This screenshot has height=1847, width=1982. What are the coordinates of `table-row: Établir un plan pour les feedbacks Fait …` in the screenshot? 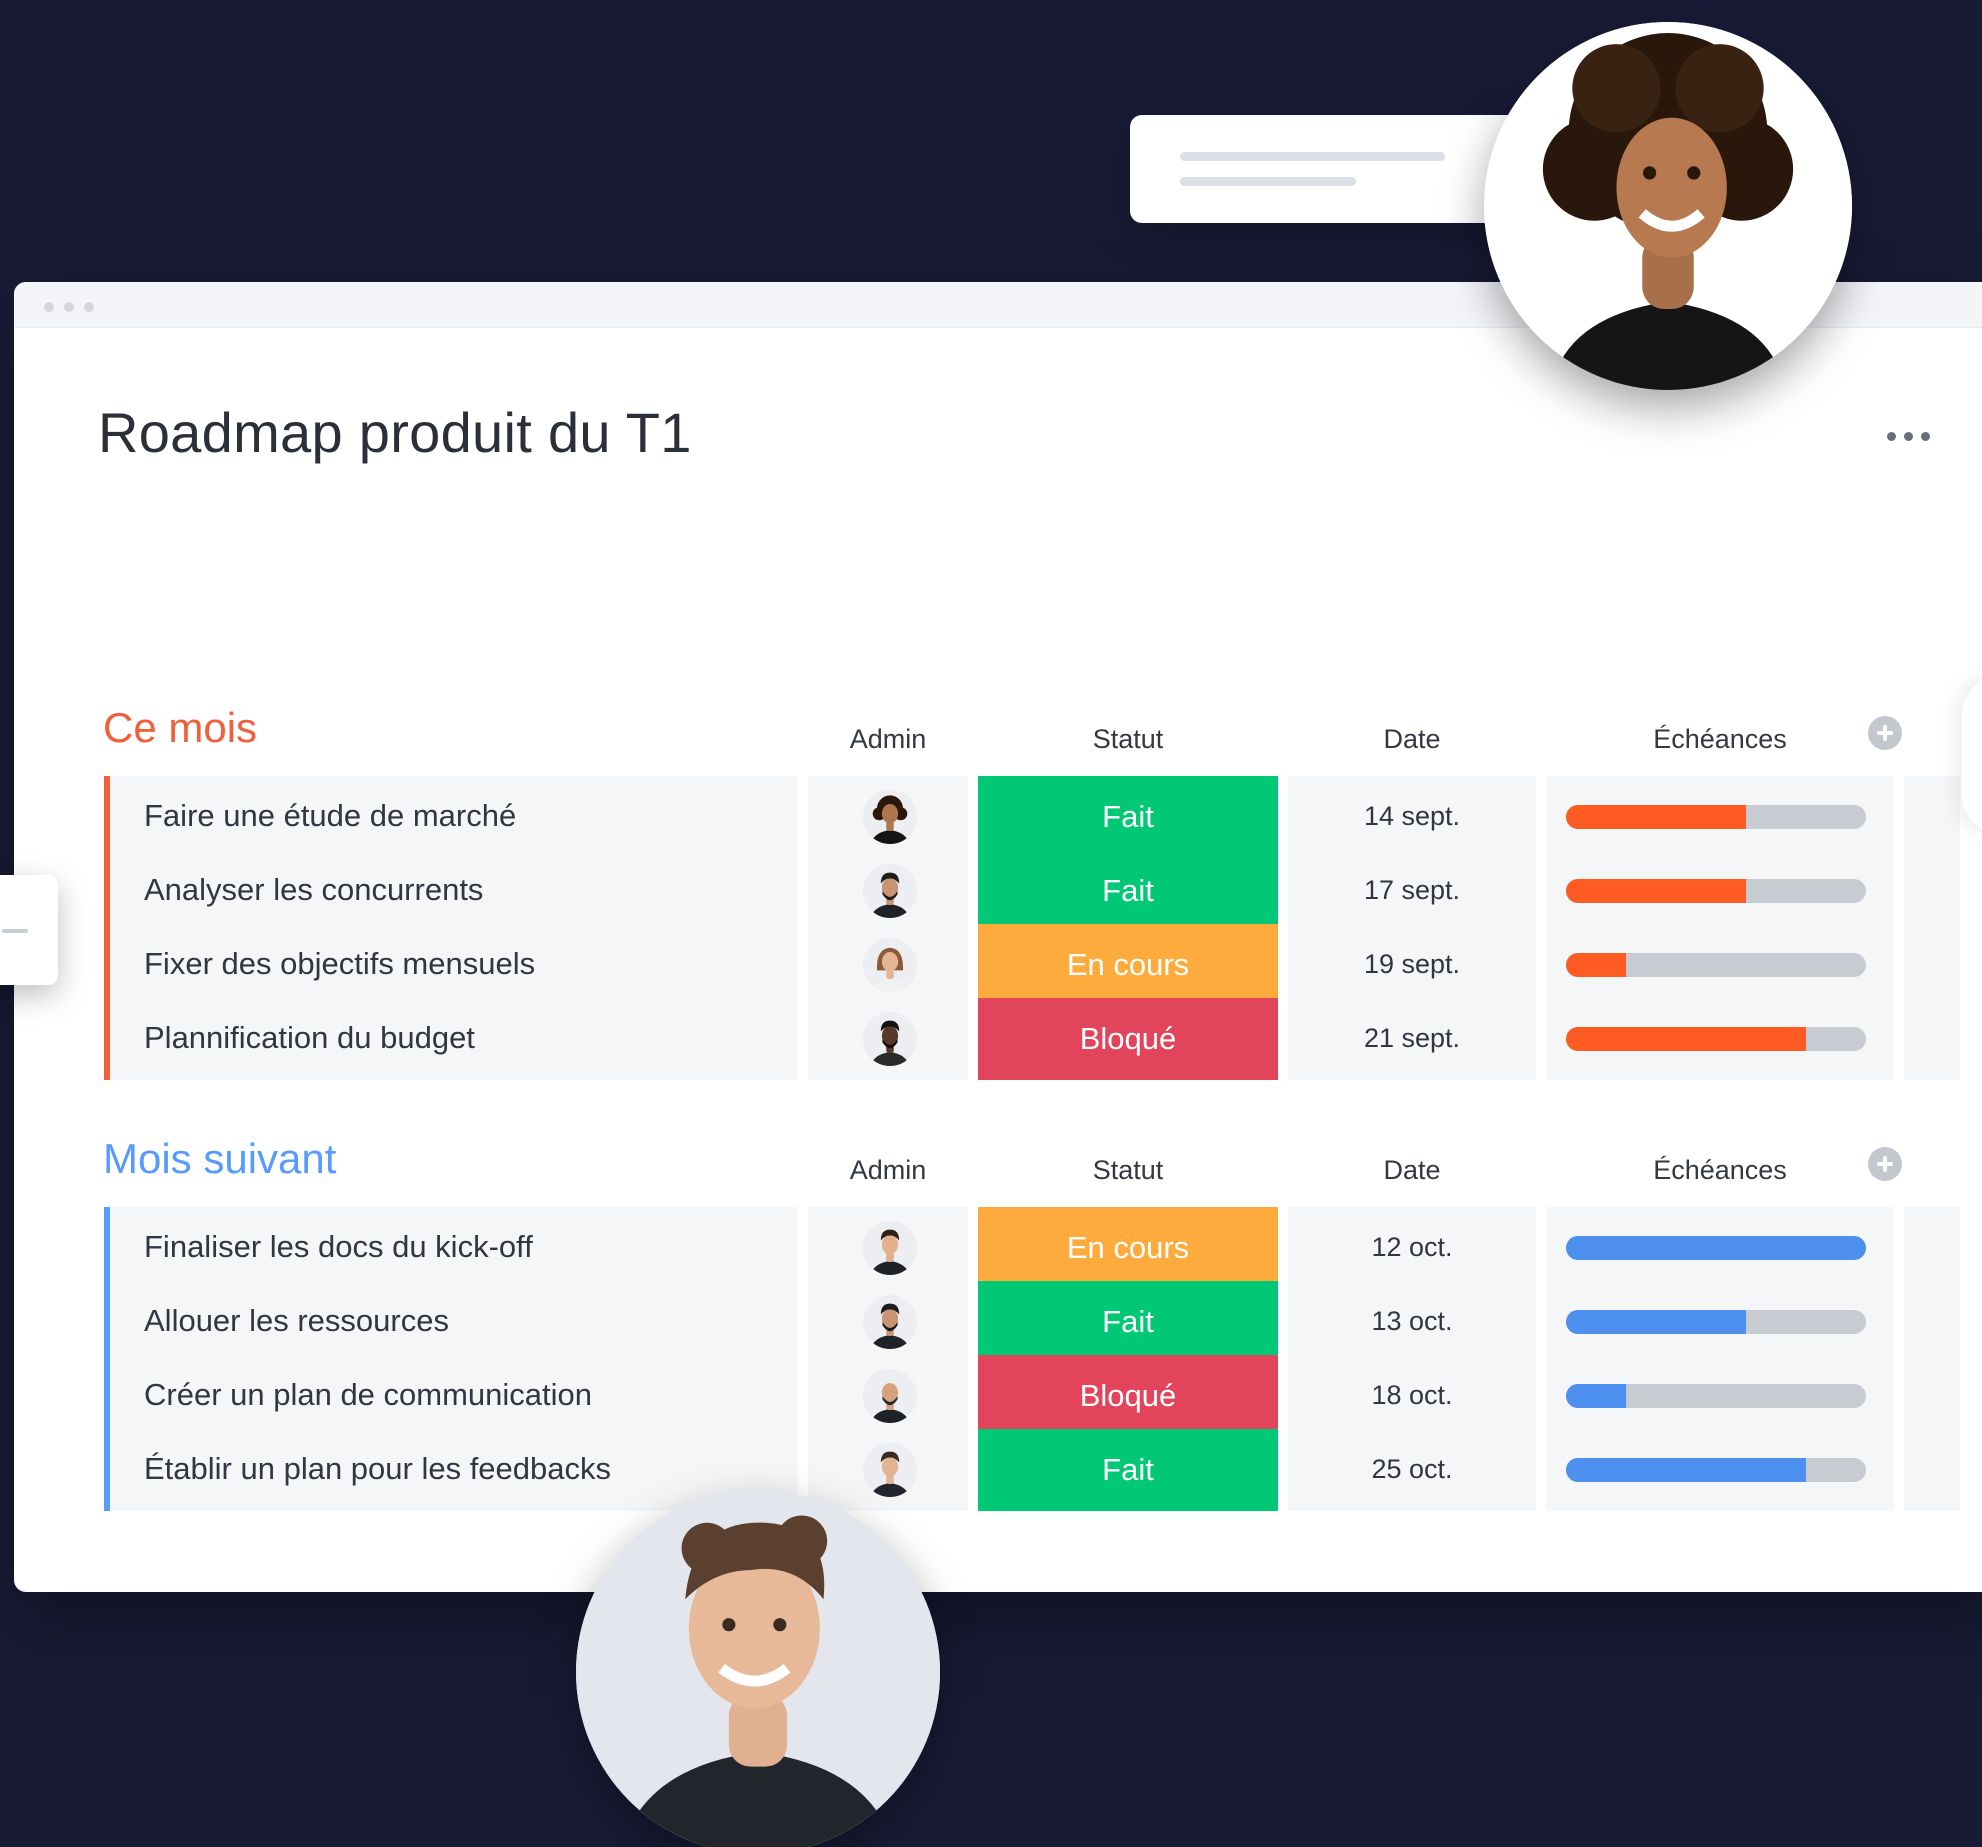 It's located at (1032, 1470).